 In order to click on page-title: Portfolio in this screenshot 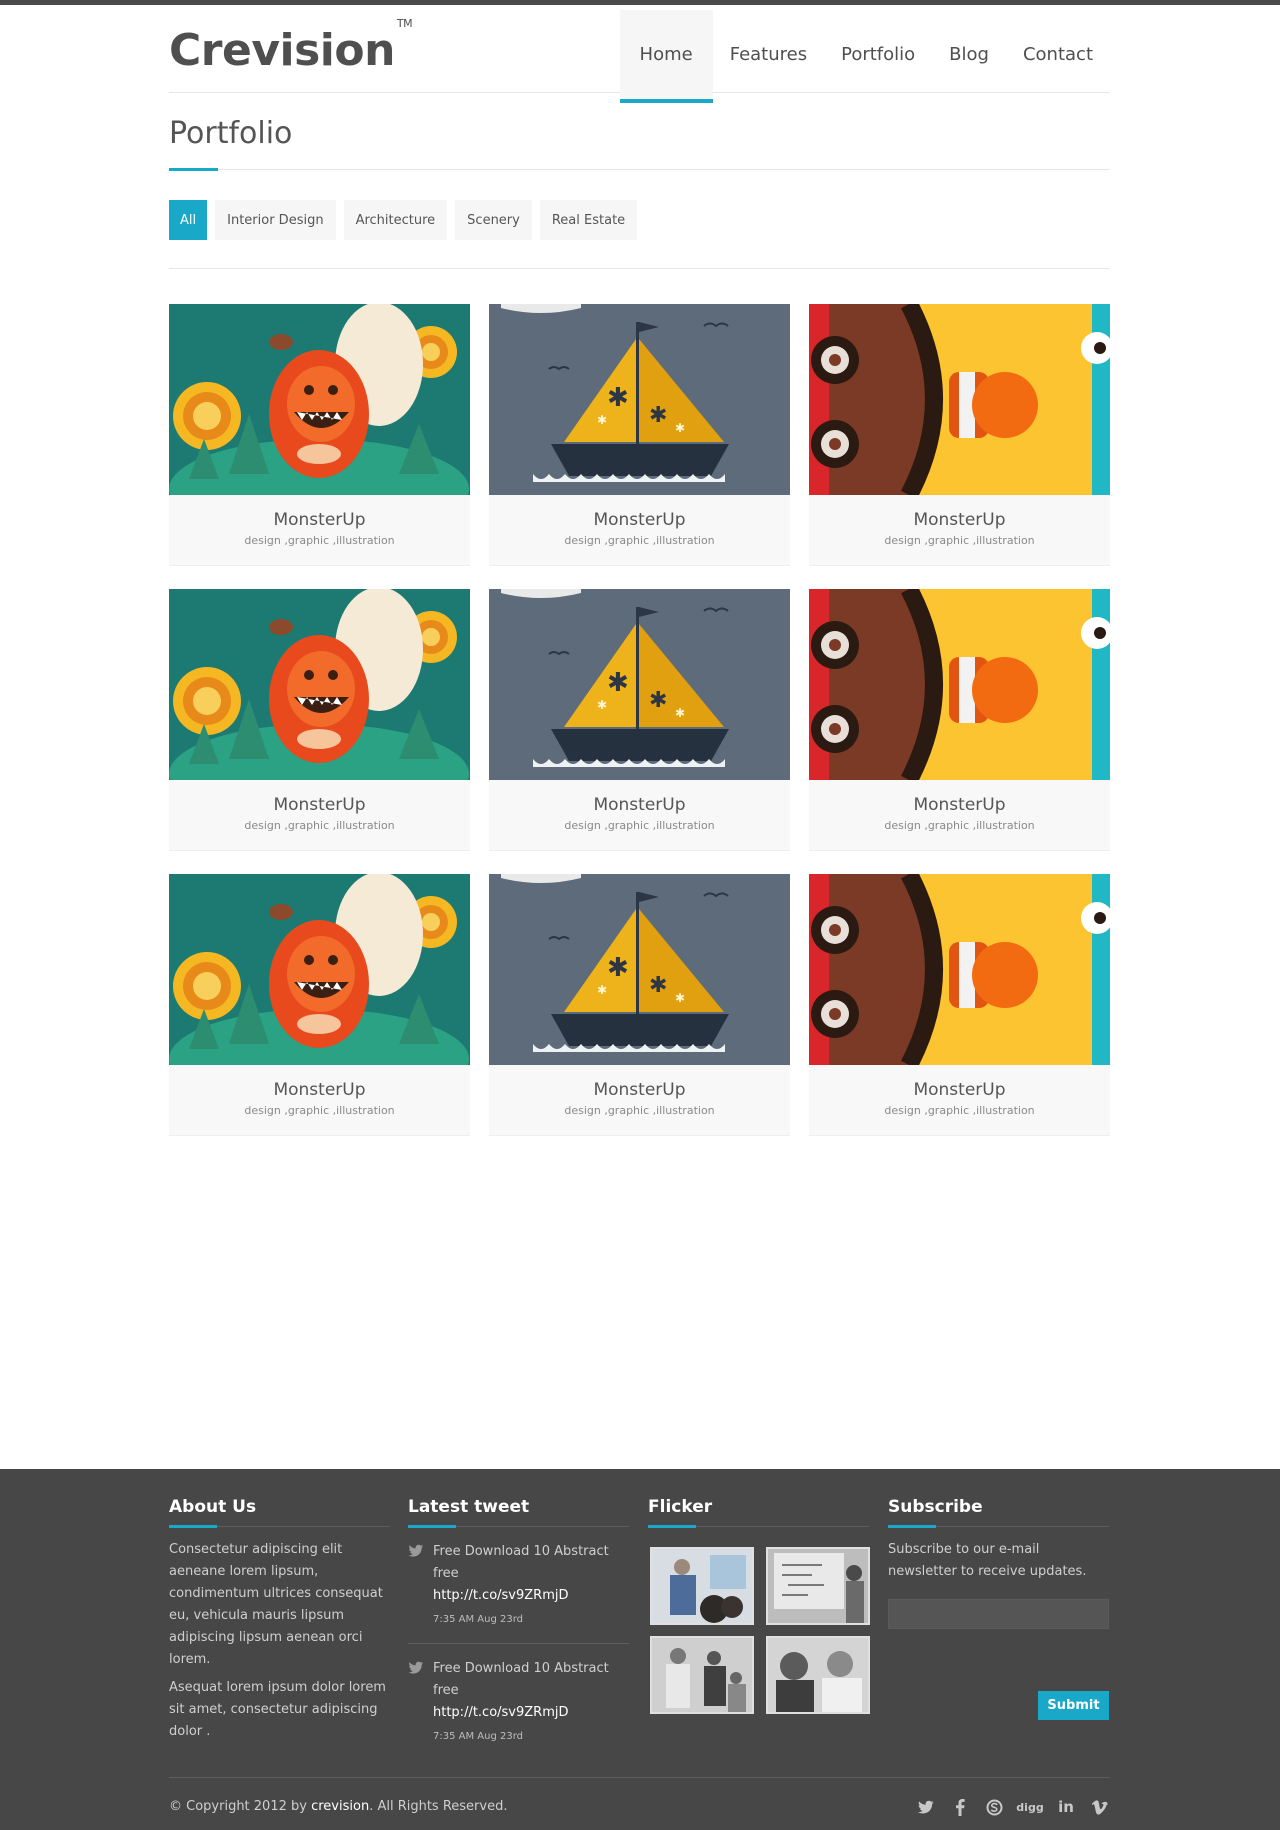, I will do `click(231, 133)`.